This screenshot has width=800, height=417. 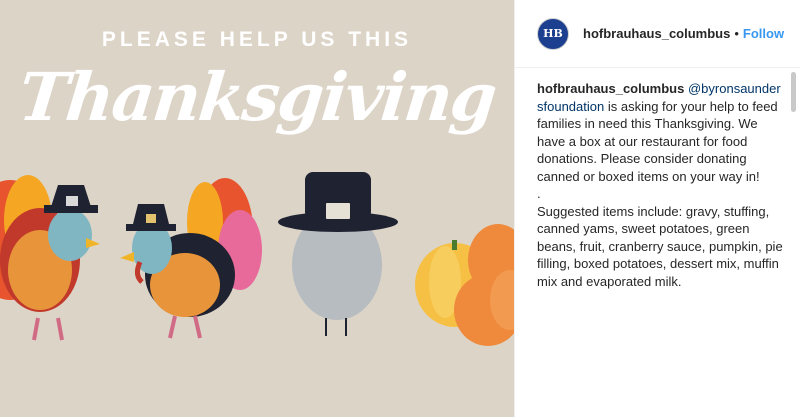 I want to click on post-header: HB hofbrauhaus_columbus • Follow, so click(x=657, y=34).